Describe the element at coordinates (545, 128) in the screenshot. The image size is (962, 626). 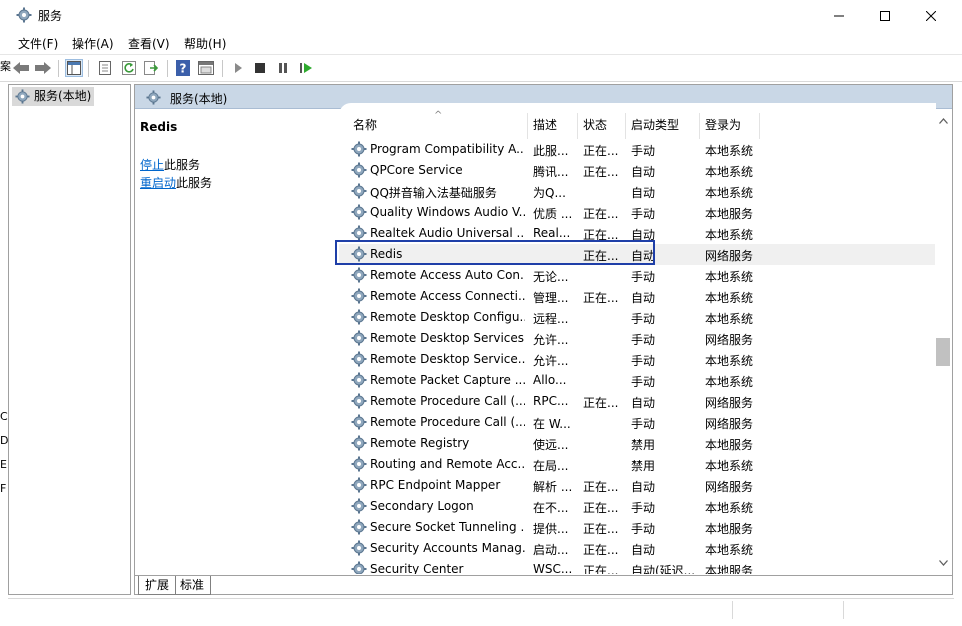
I see `column-header-description: 描述` at that location.